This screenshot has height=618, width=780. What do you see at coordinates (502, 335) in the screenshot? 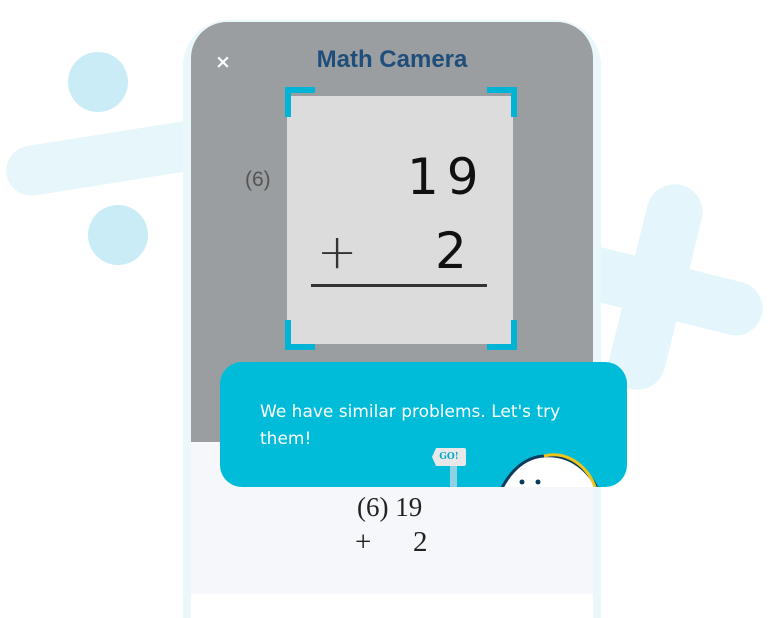
I see `crop-corner-bottom-right` at bounding box center [502, 335].